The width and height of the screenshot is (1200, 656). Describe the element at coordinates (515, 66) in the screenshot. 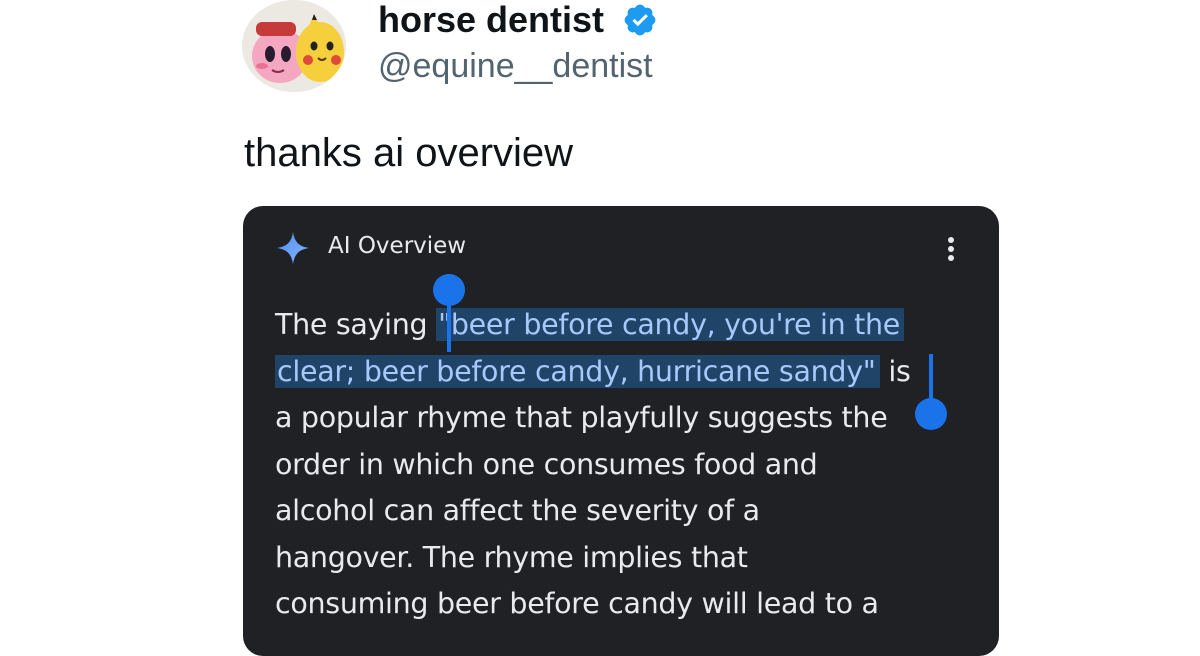

I see `author-handle: @equine__dentist` at that location.